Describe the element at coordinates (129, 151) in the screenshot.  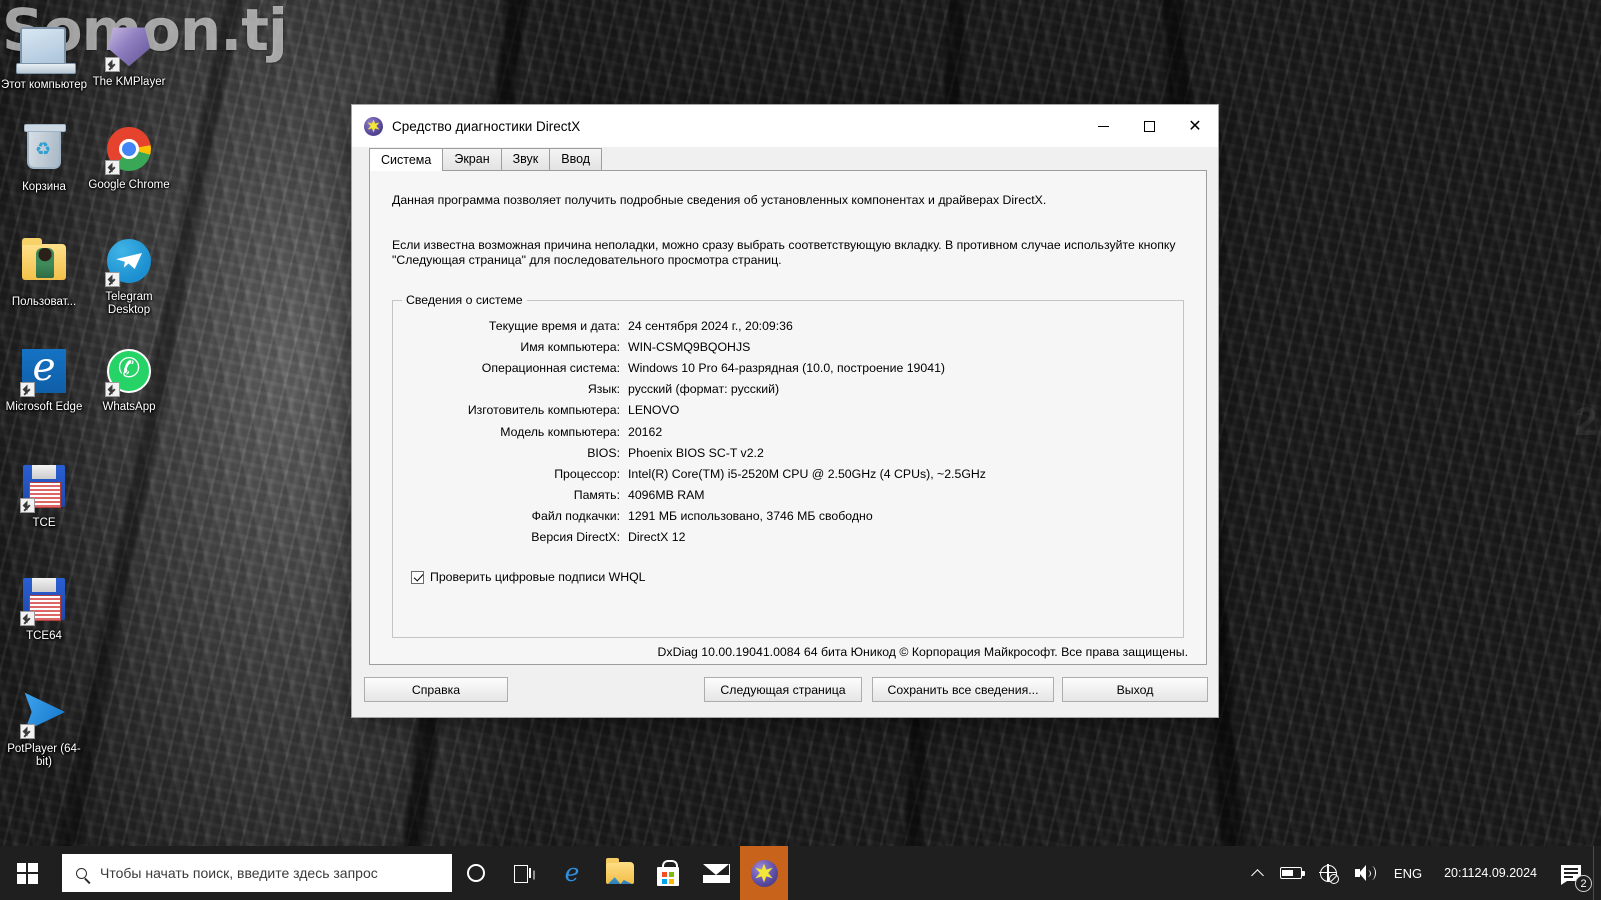
I see `chrome-icon` at that location.